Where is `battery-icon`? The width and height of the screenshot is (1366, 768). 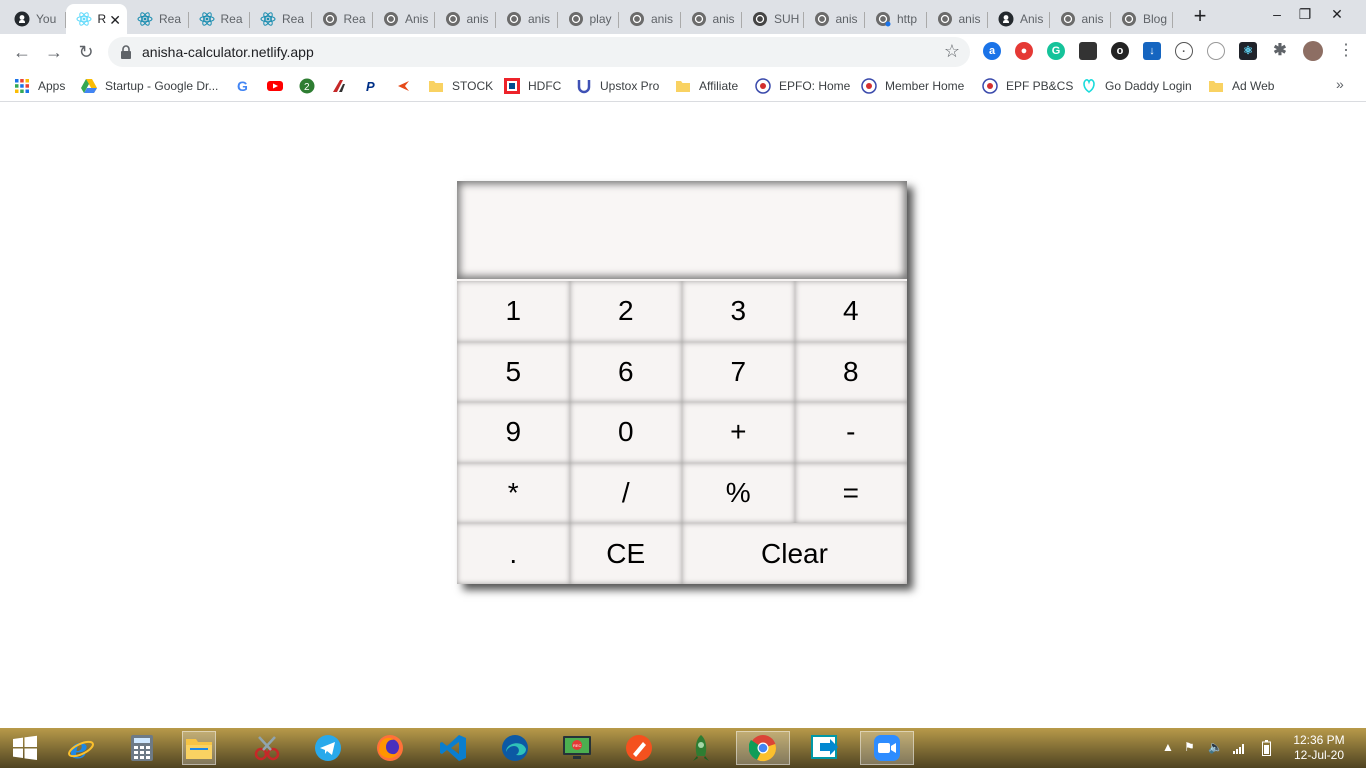
battery-icon is located at coordinates (1266, 748).